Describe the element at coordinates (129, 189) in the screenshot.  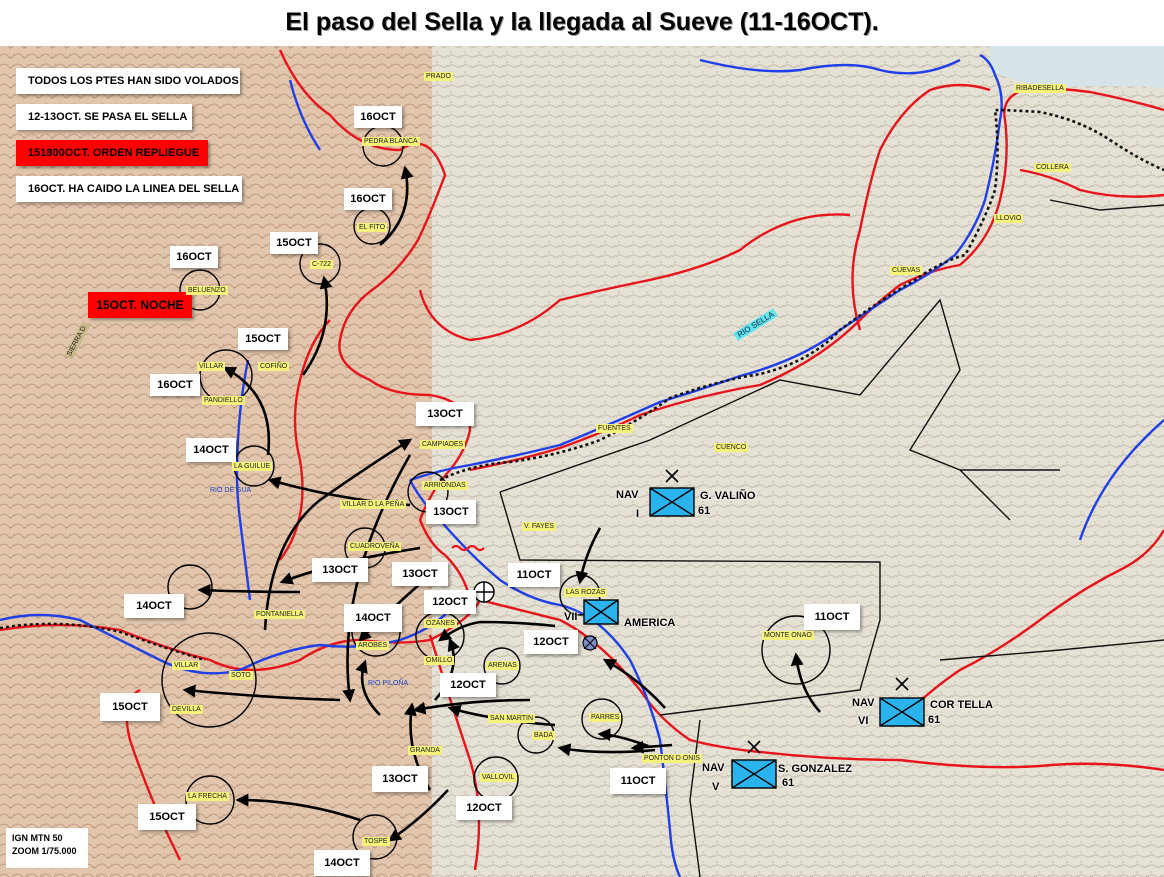
I see `note-line-fallen: 16OCT. HA CAIDO LA LINEA DEL SELLA` at that location.